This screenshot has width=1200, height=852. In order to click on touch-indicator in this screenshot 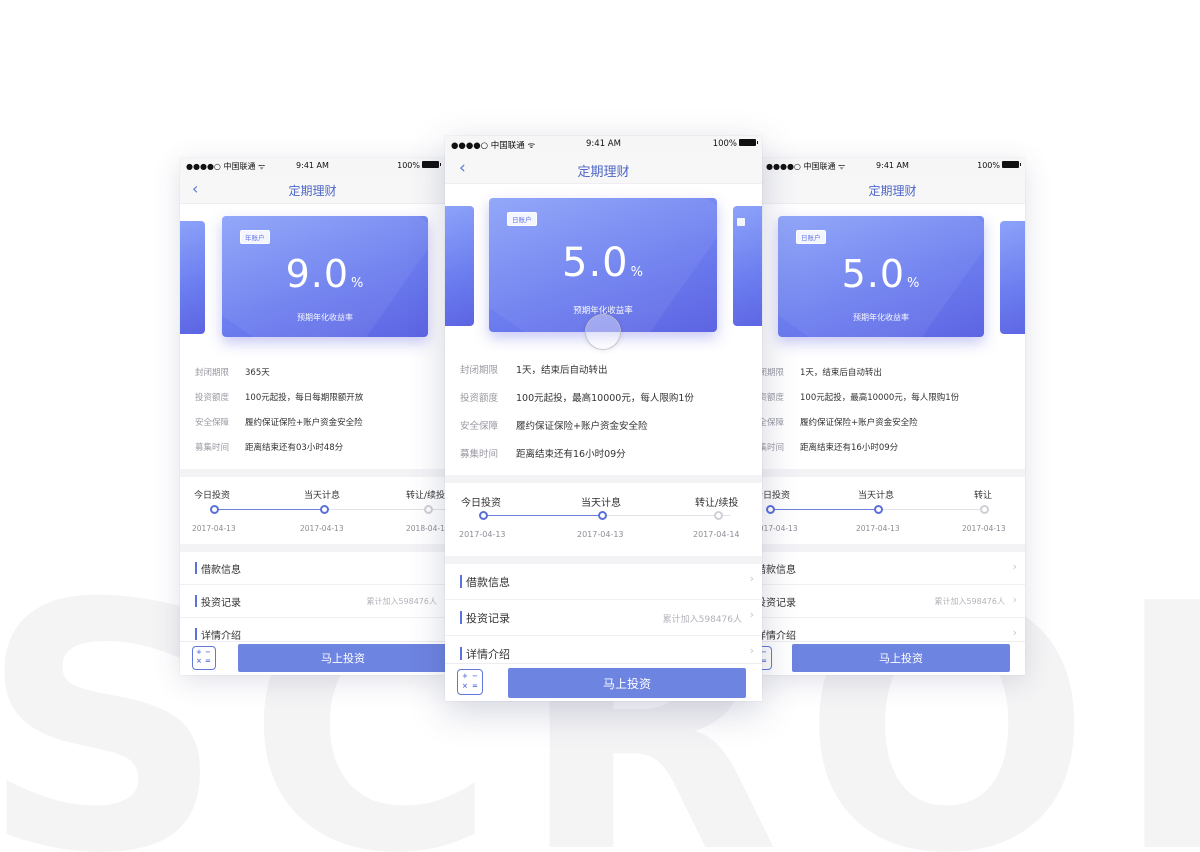, I will do `click(603, 332)`.